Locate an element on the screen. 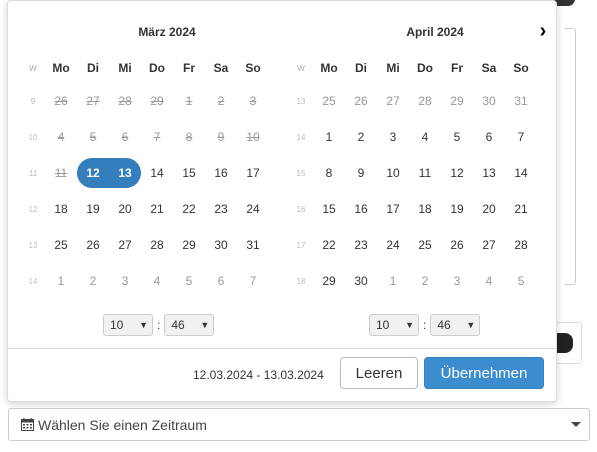  weekday-header: Fr is located at coordinates (457, 68).